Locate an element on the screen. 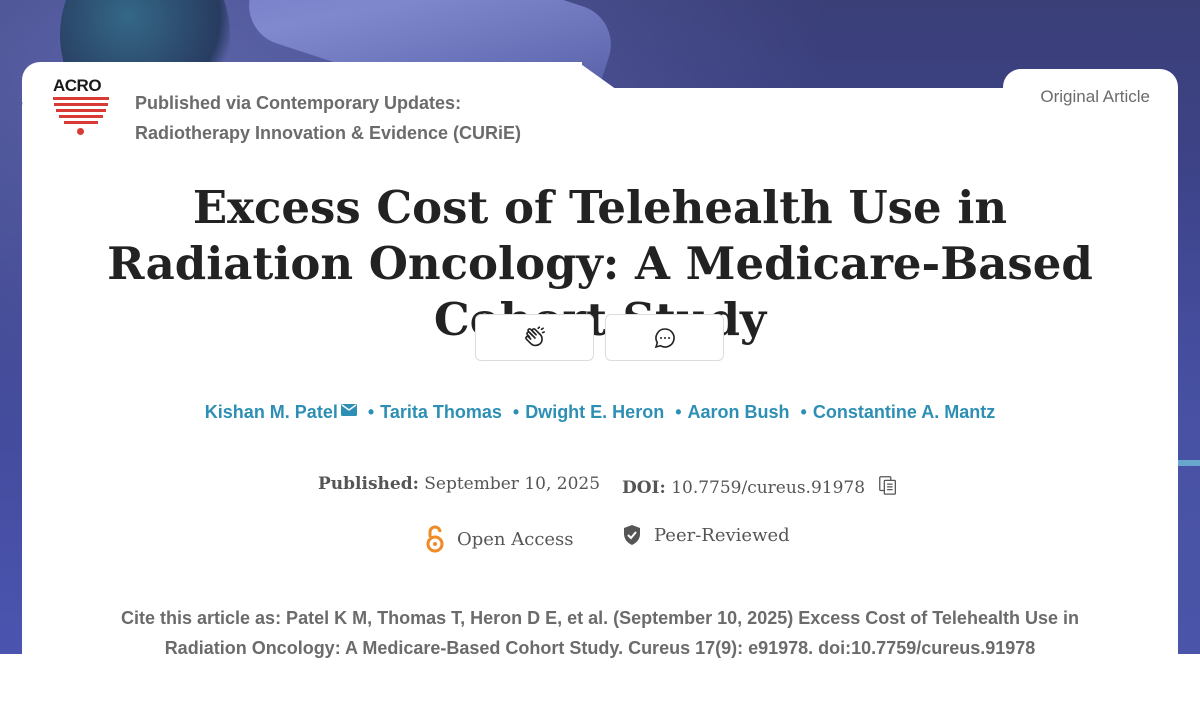  comment-icon is located at coordinates (664, 337).